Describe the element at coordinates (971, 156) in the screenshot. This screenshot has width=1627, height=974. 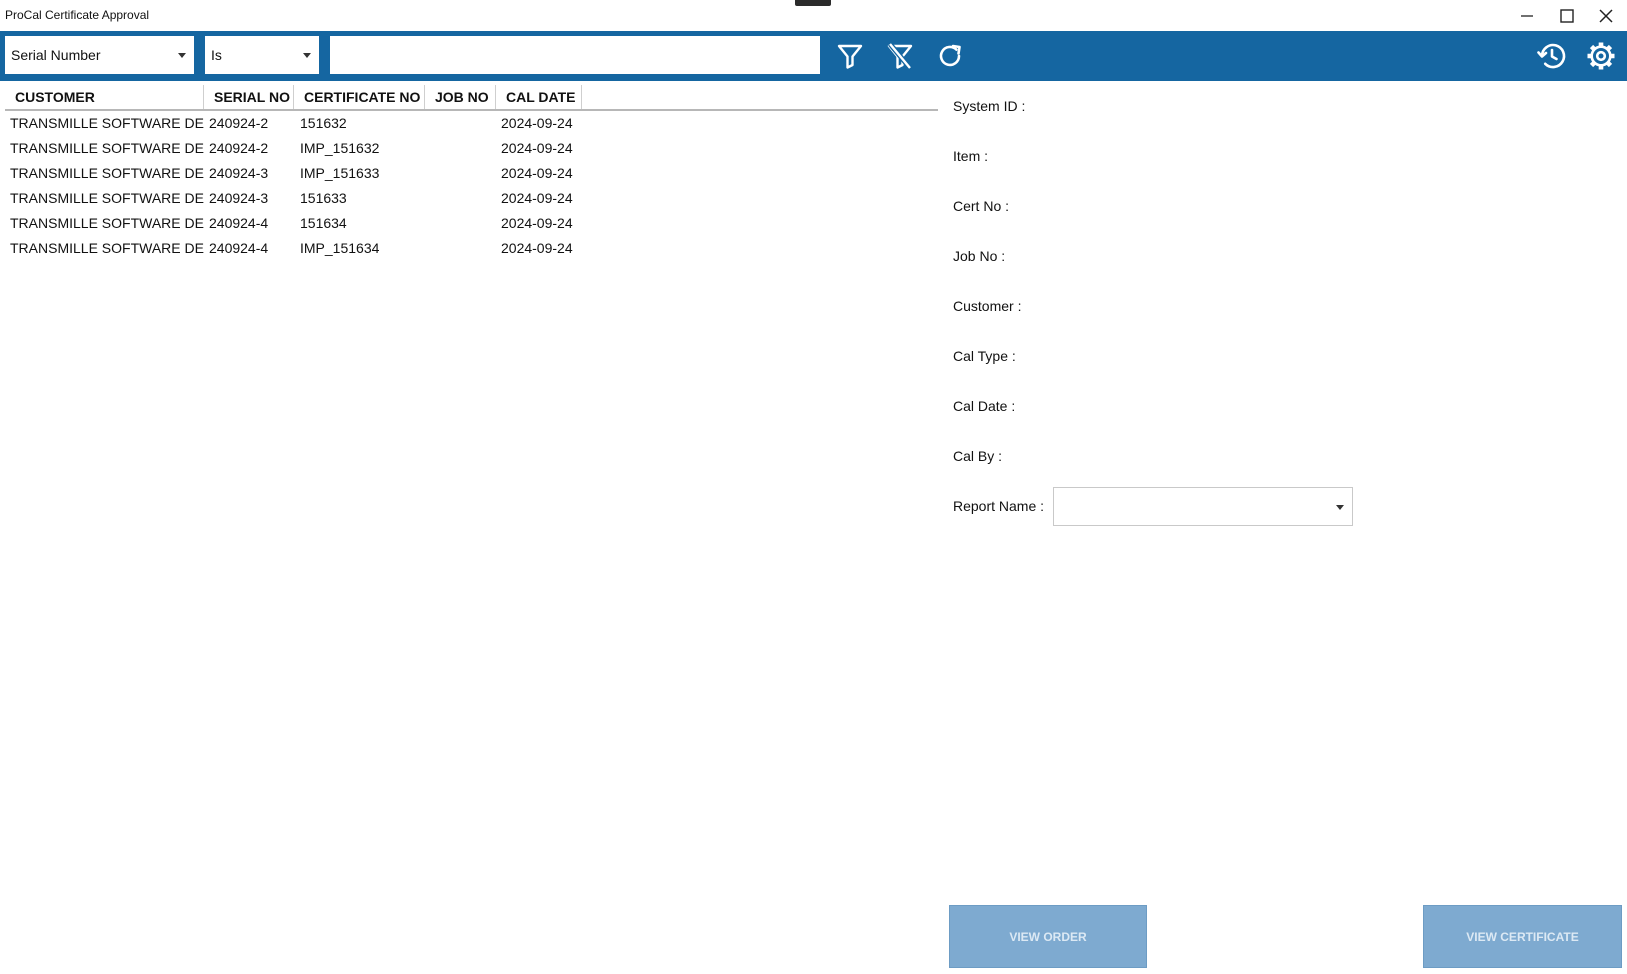
I see `item-label: Item :` at that location.